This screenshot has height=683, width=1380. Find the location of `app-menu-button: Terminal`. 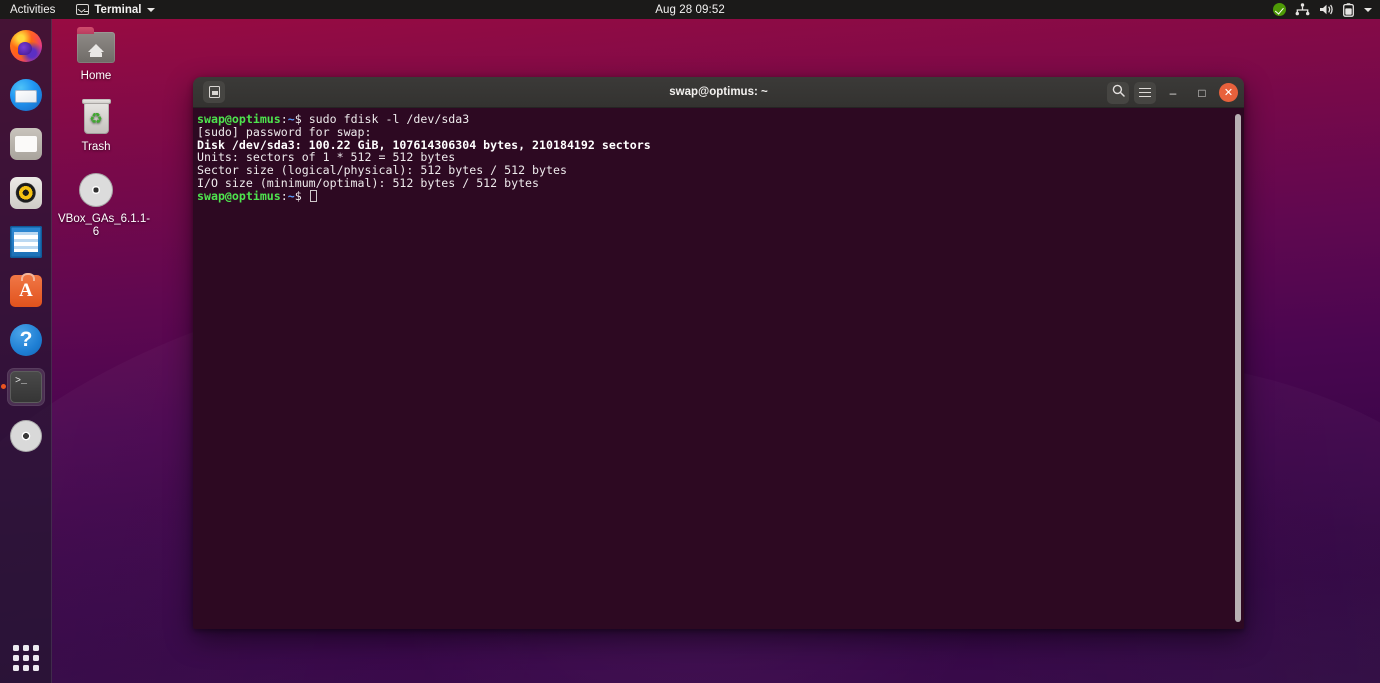

app-menu-button: Terminal is located at coordinates (115, 9).